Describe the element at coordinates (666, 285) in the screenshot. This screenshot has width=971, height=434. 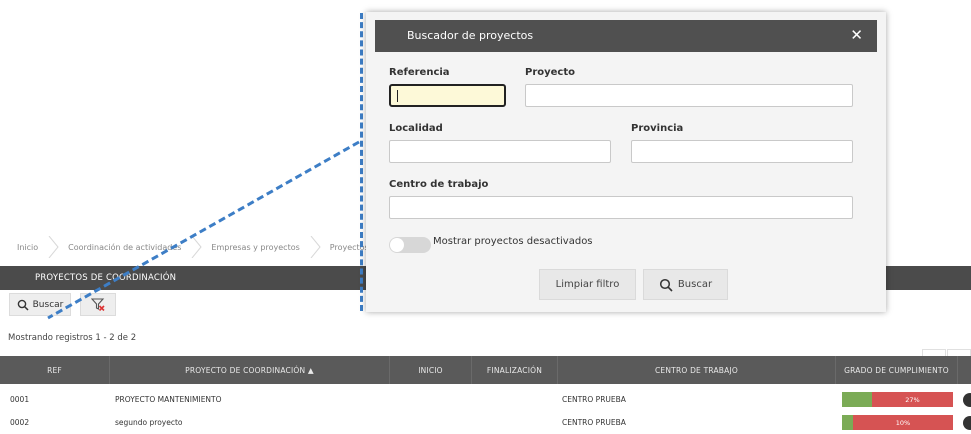
I see `search-icon` at that location.